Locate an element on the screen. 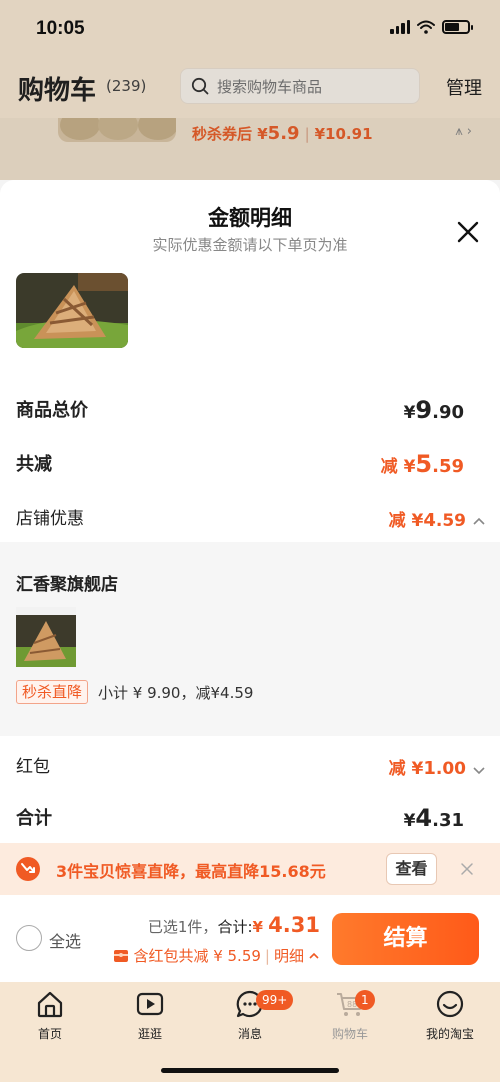  banner-text: 3件宝贝惊喜直降，最高直降15.68元 is located at coordinates (191, 871).